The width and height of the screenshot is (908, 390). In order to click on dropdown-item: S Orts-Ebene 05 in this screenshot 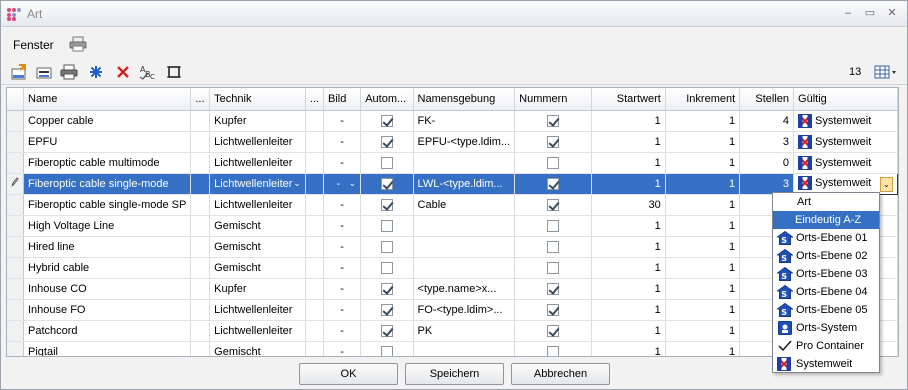, I will do `click(826, 310)`.